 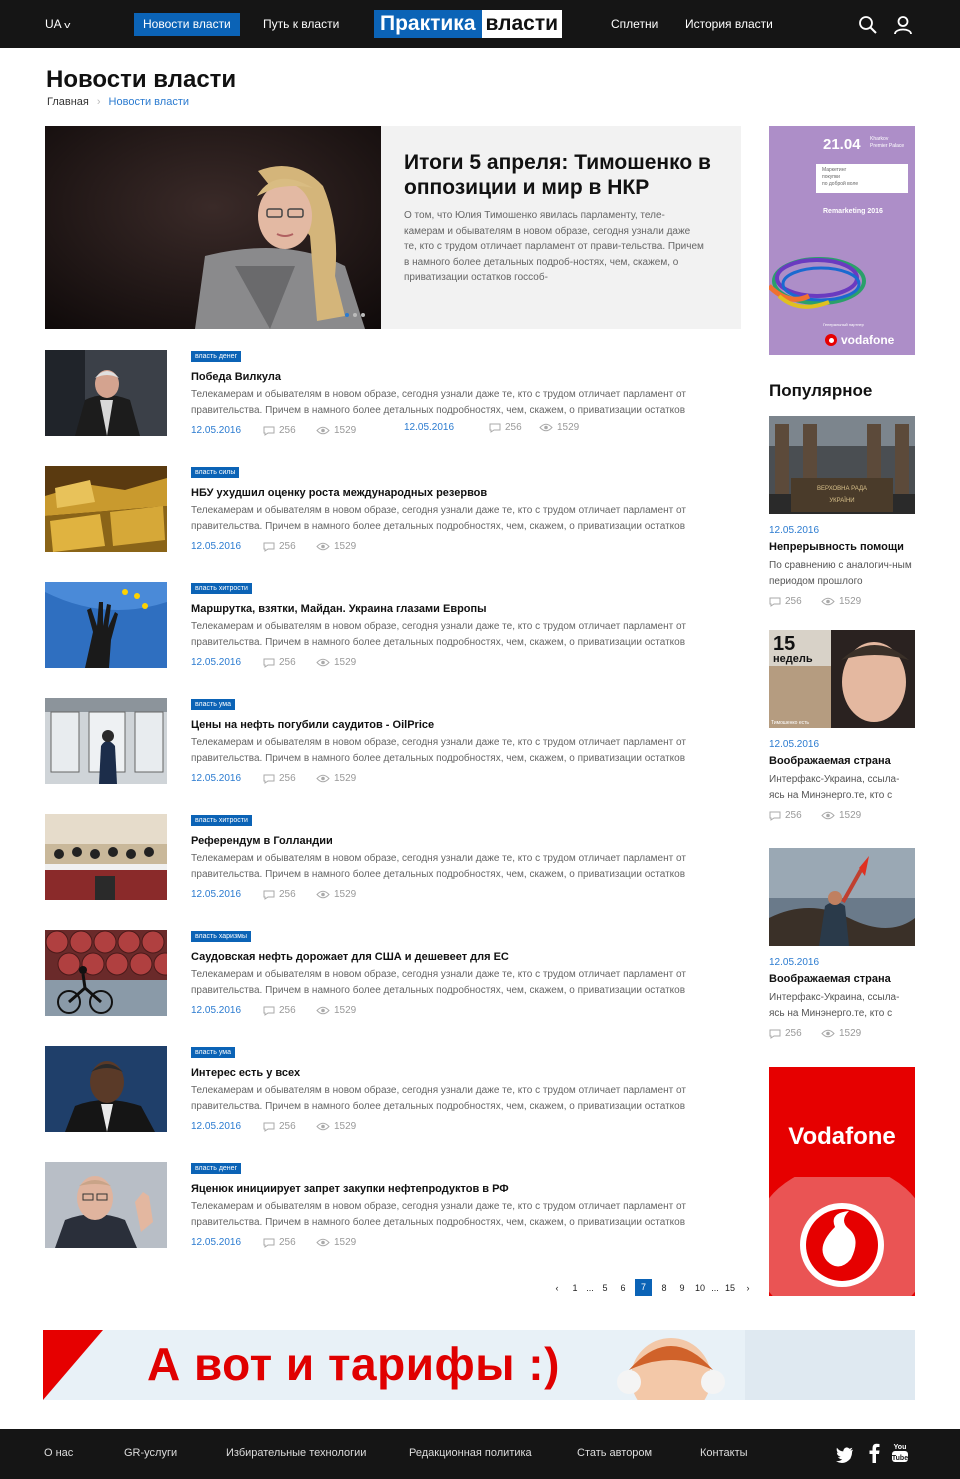 I want to click on page-link: 10, so click(x=700, y=1288).